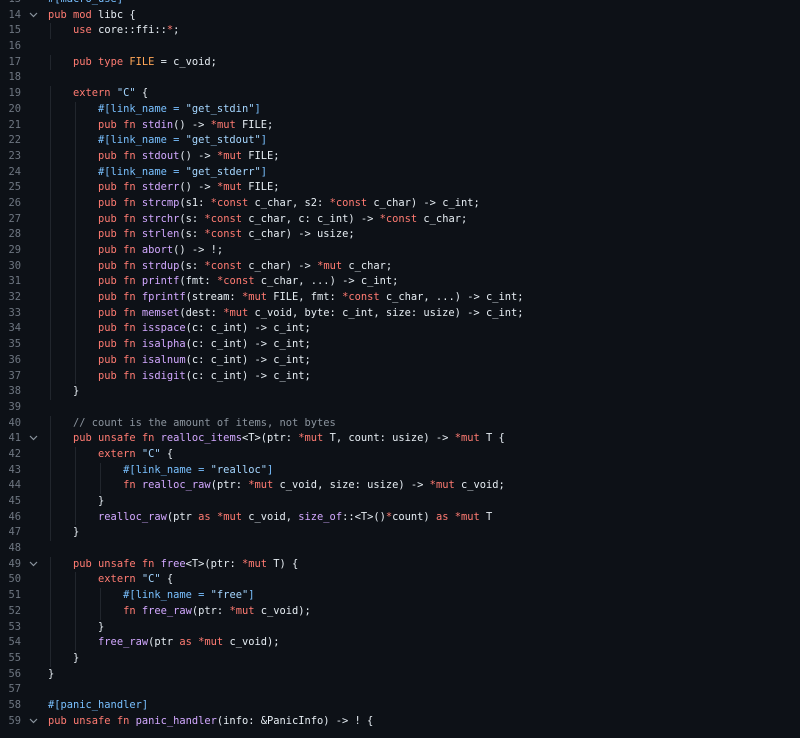 Image resolution: width=800 pixels, height=738 pixels. Describe the element at coordinates (95, 93) in the screenshot. I see `code-token: extern` at that location.